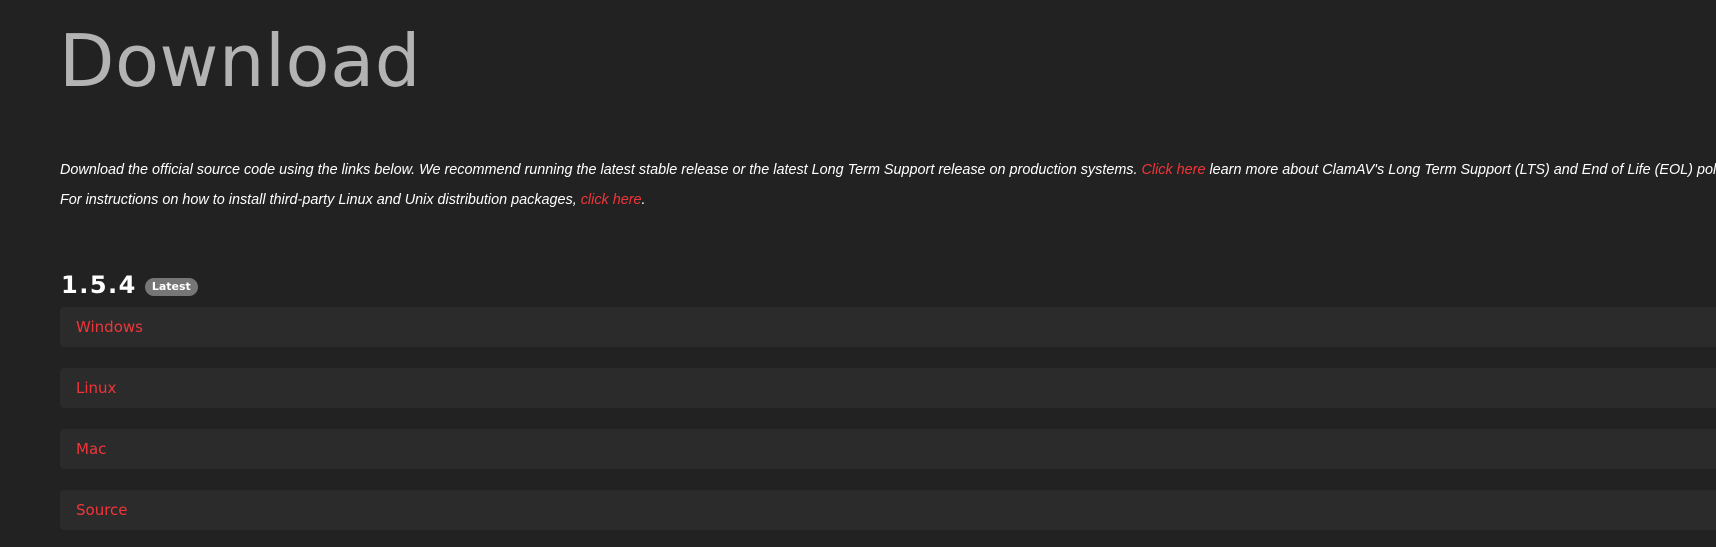  I want to click on platform-mac: Mac, so click(888, 449).